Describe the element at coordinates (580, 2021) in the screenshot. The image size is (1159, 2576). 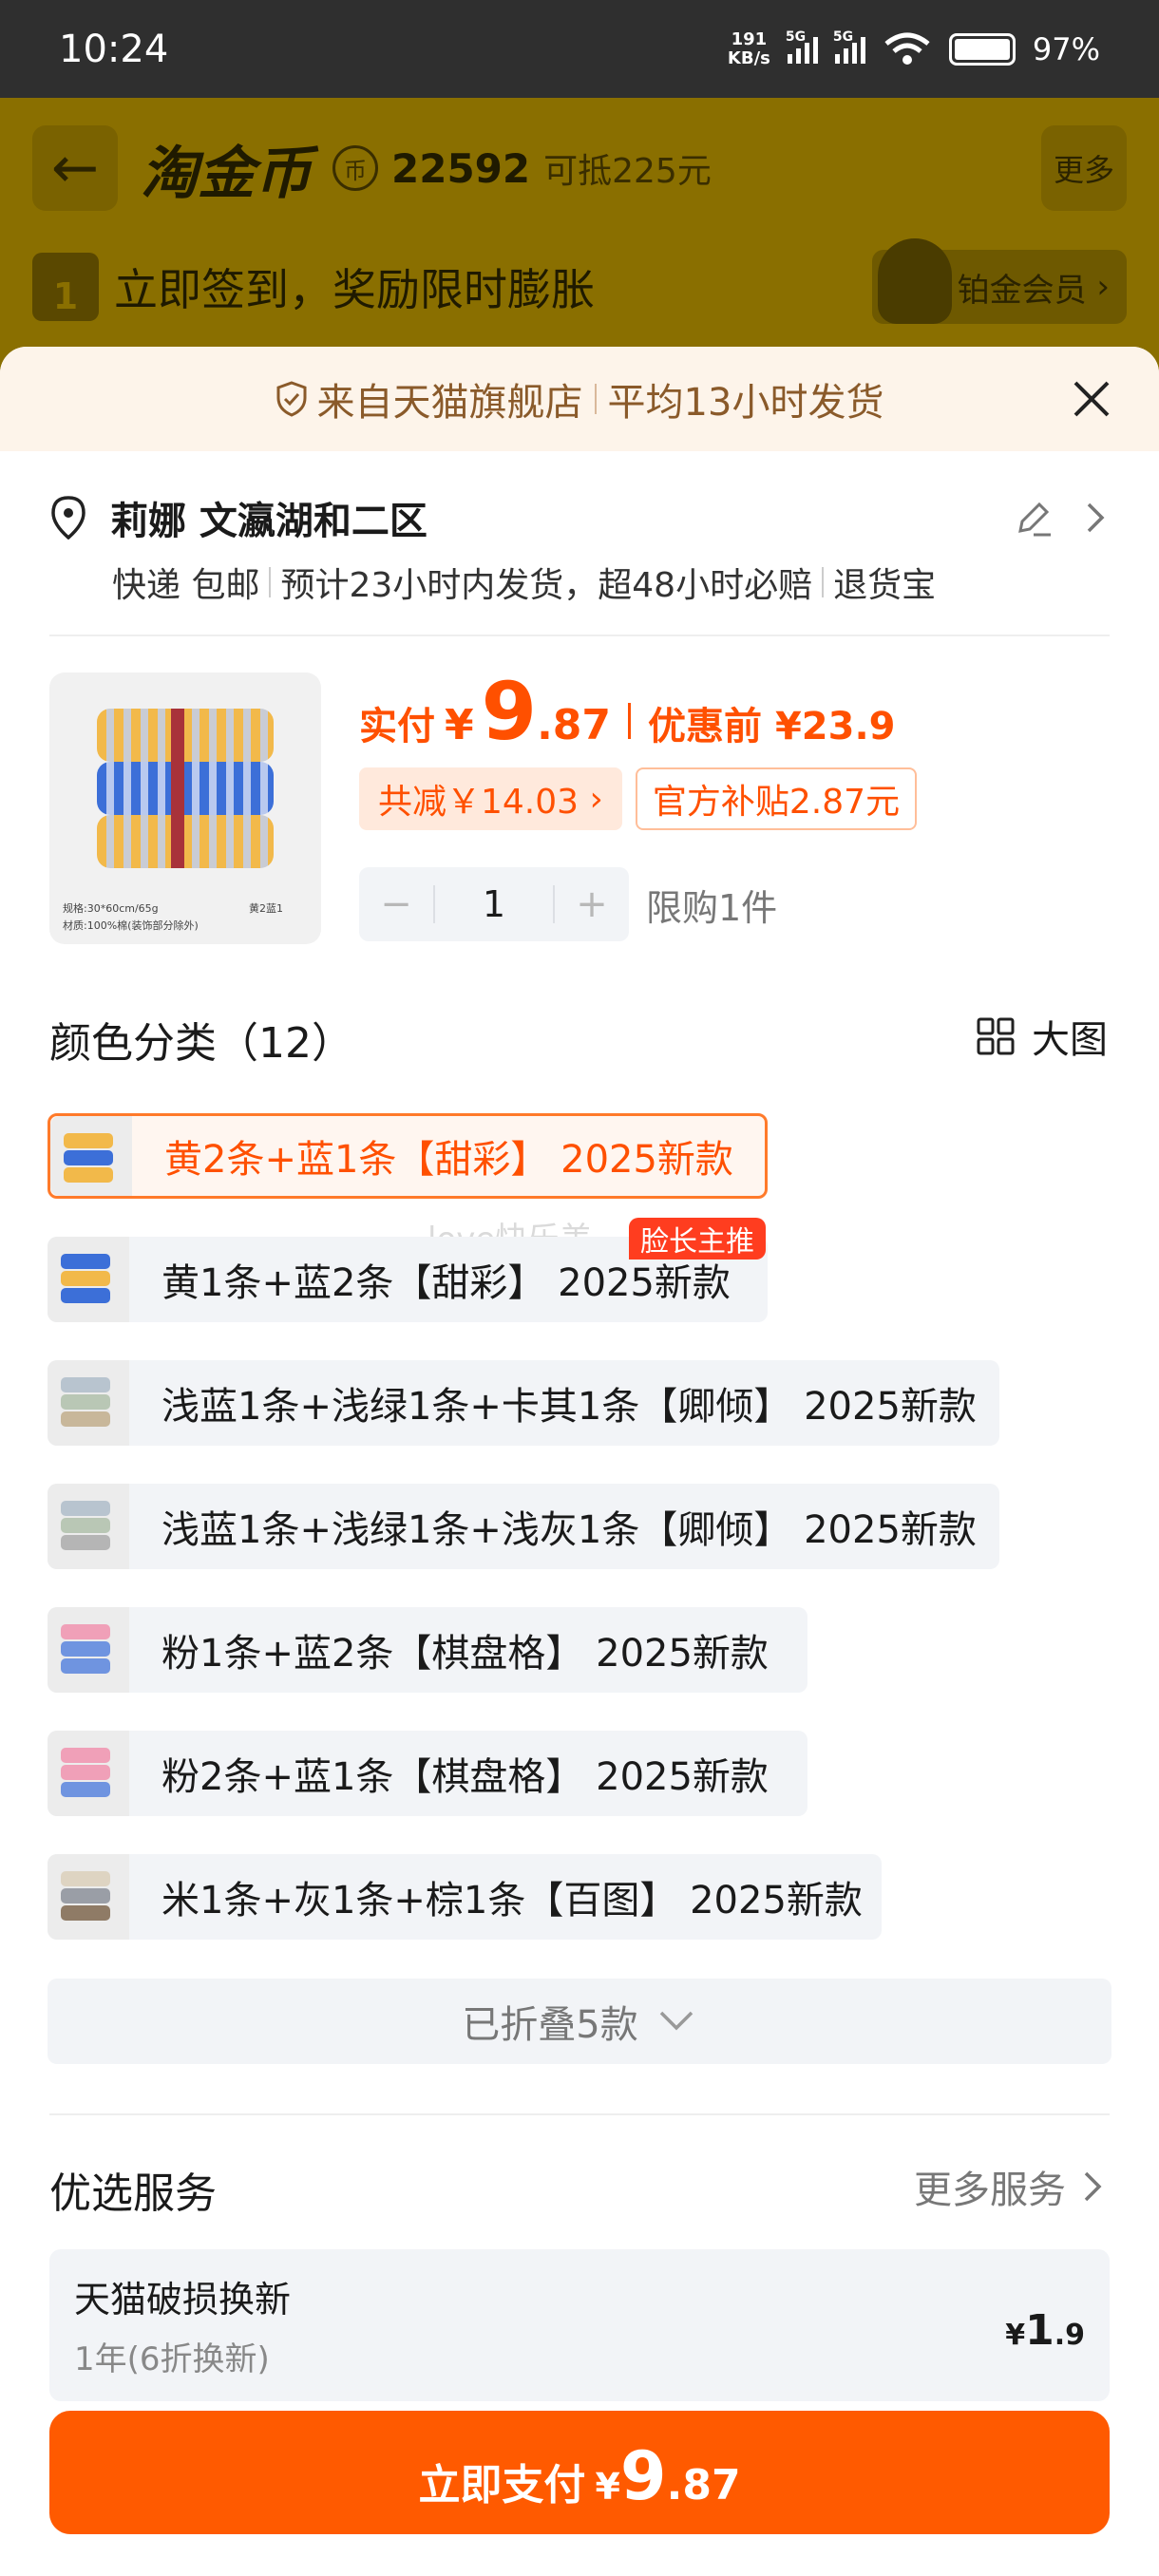
I see `expand-folded-button: 已折叠5款` at that location.